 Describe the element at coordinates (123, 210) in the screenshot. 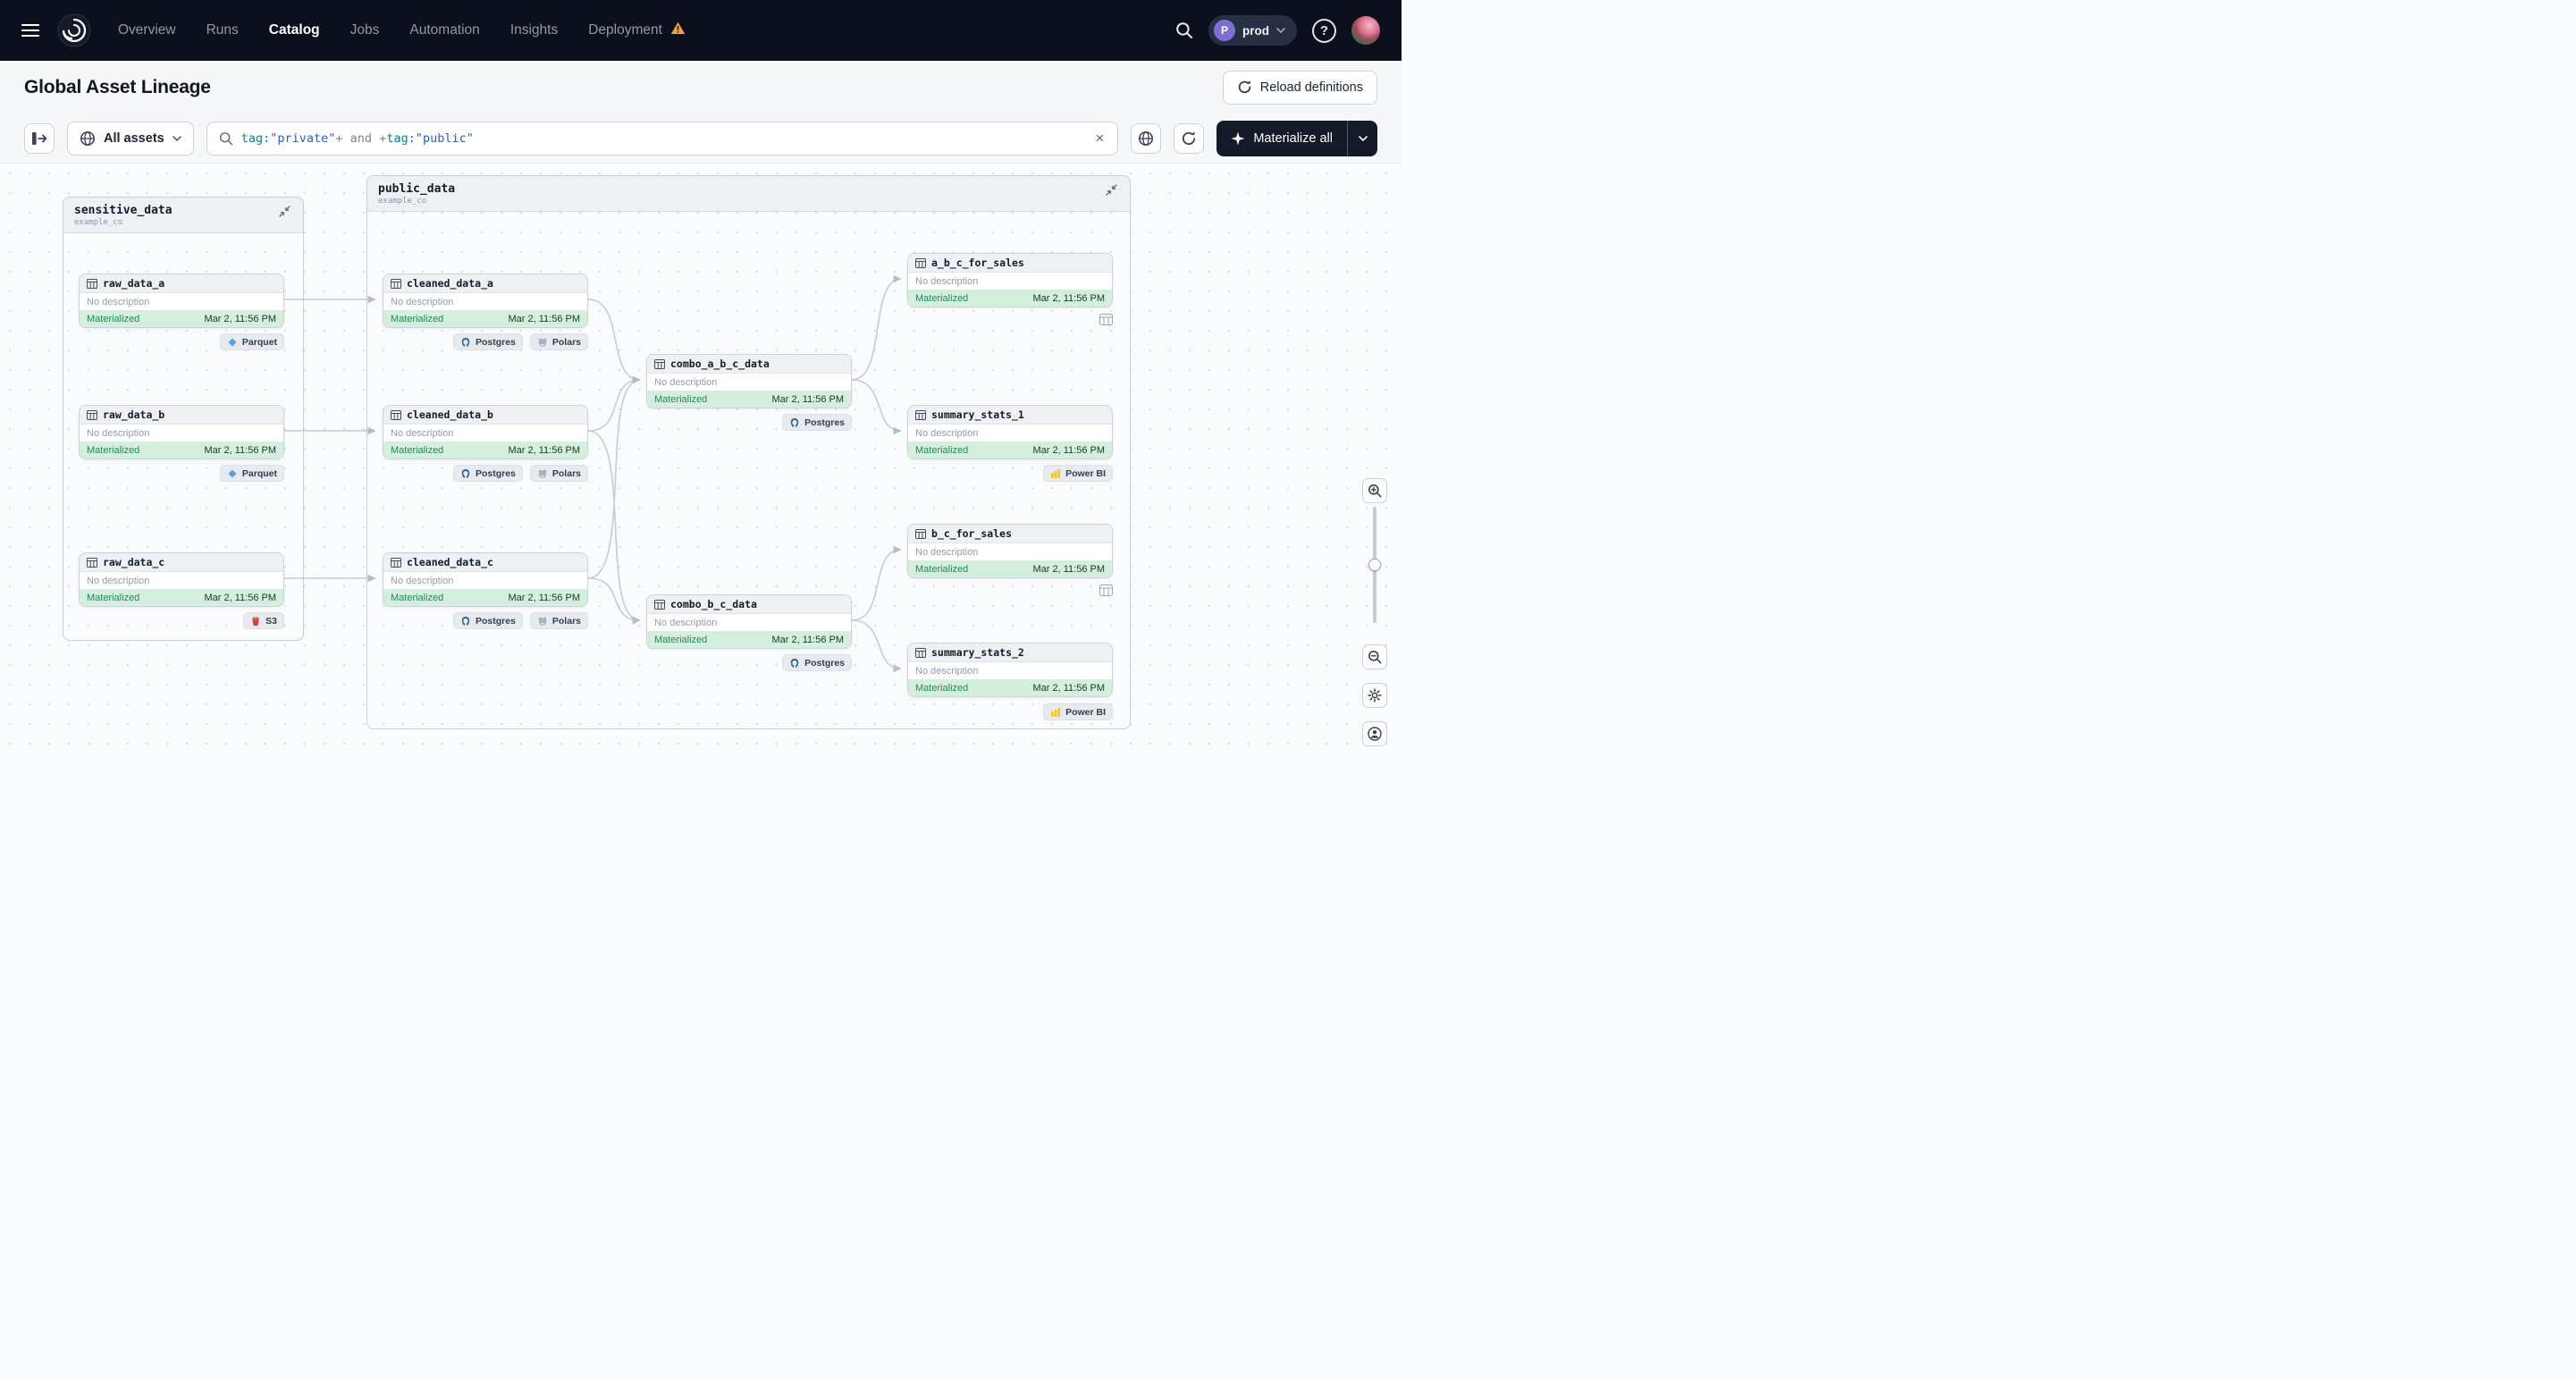

I see `group-title: sensitive_data` at that location.